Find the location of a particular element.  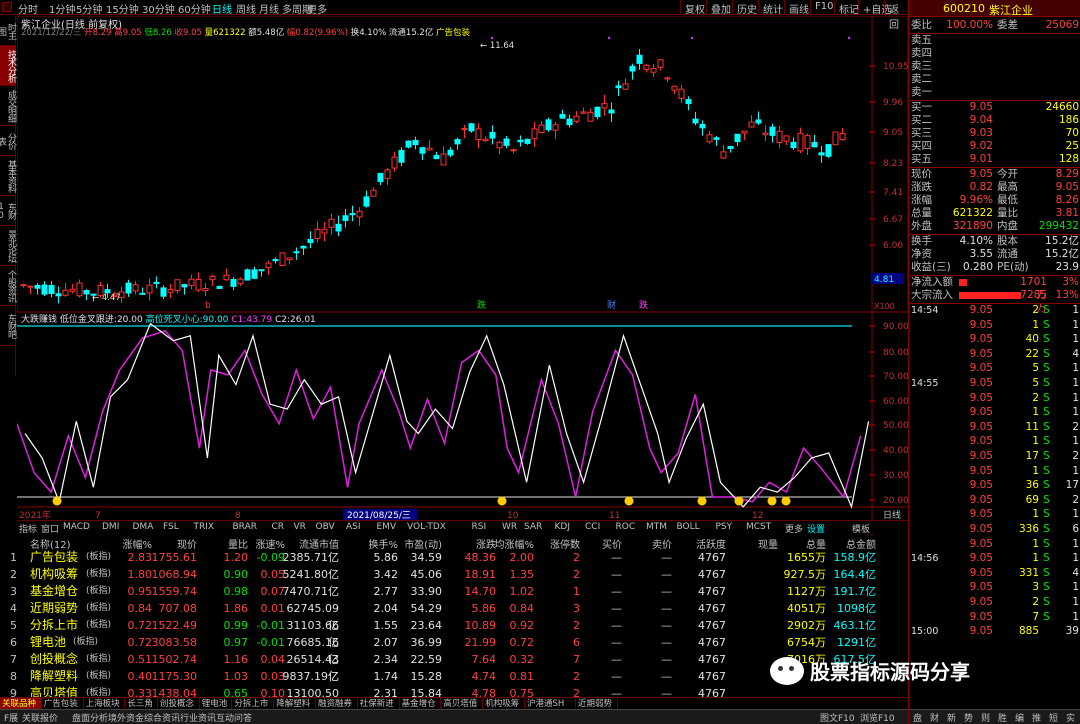

indicator-tab-13: VOL-TDX is located at coordinates (426, 527).